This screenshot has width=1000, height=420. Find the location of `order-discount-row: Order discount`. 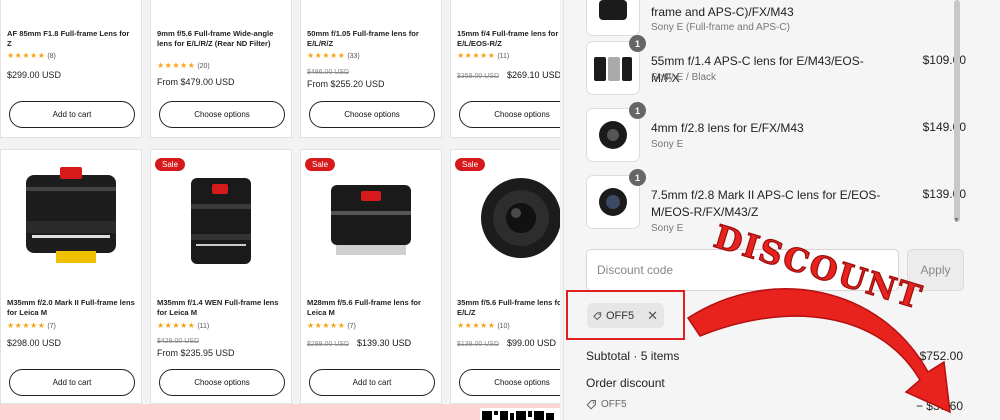

order-discount-row: Order discount is located at coordinates (774, 383).